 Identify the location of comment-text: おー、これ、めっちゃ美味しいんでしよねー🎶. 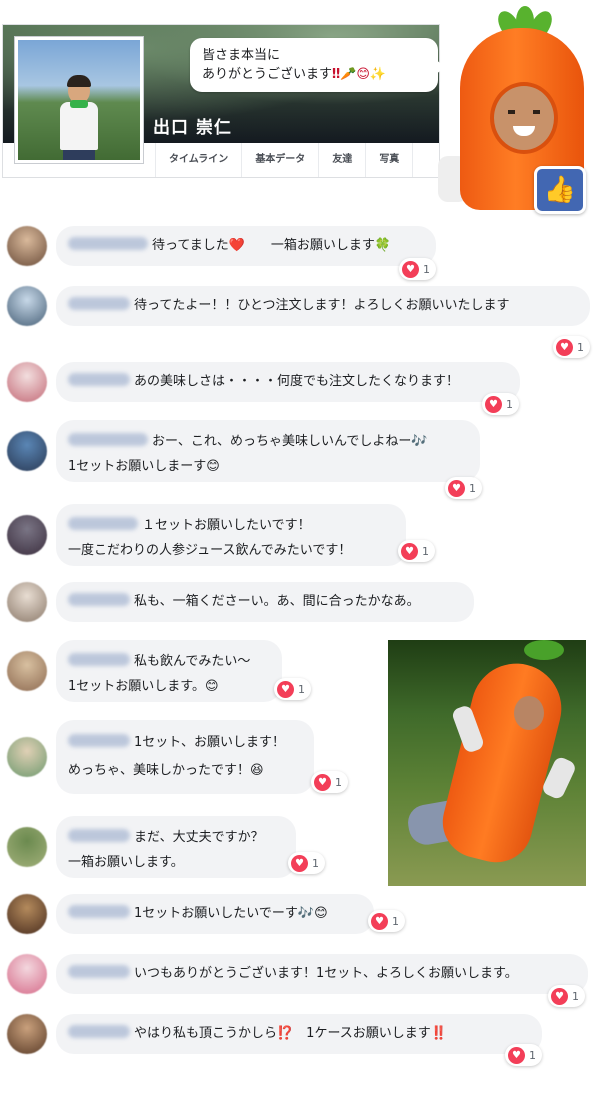
(267, 441).